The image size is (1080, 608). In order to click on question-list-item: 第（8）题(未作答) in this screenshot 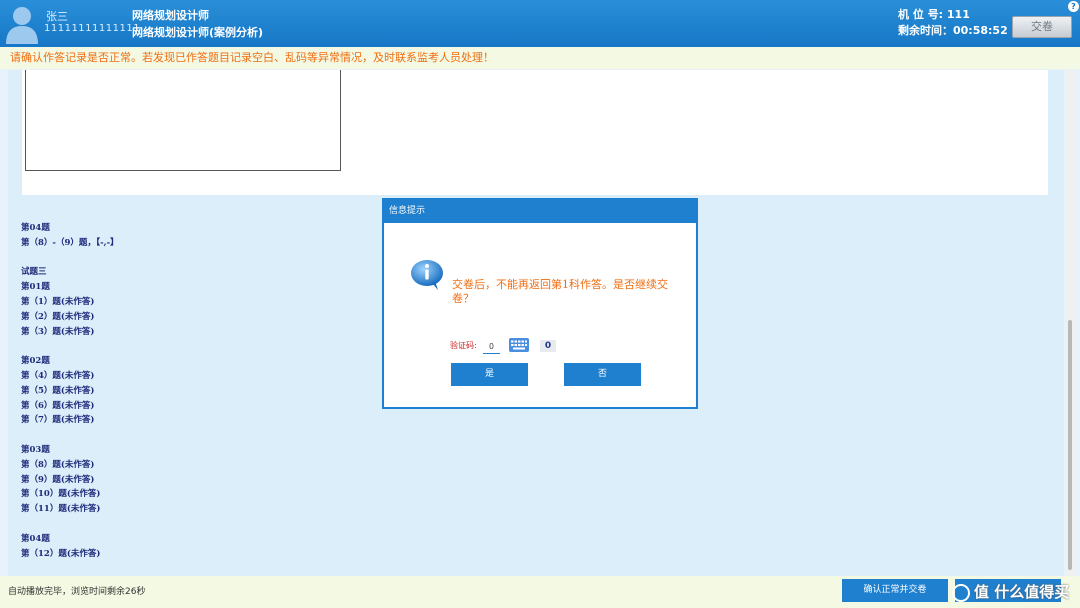, I will do `click(58, 464)`.